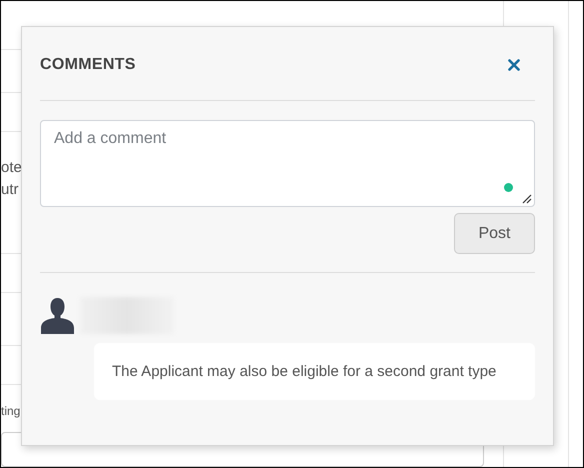  What do you see at coordinates (314, 371) in the screenshot?
I see `comment-text: The Applicant may also be eligible for a second grant type` at bounding box center [314, 371].